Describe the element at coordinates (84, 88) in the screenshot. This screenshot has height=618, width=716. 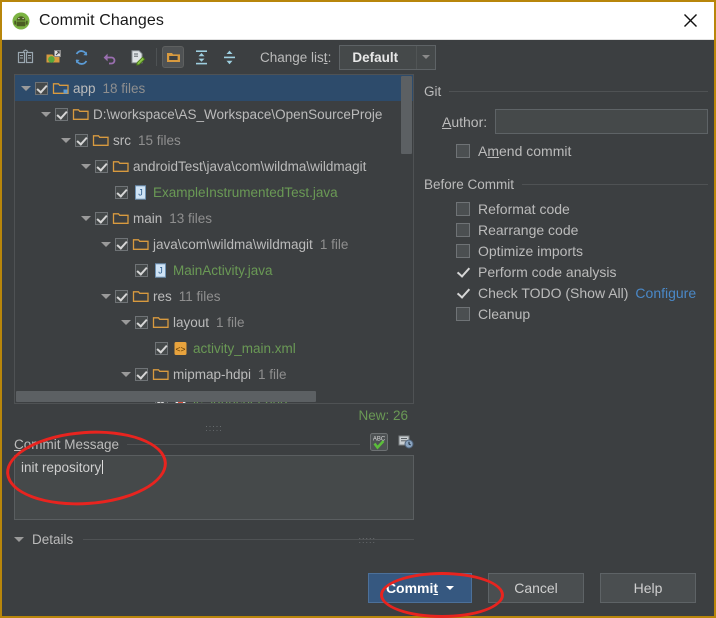
I see `tree-row-label: app` at that location.